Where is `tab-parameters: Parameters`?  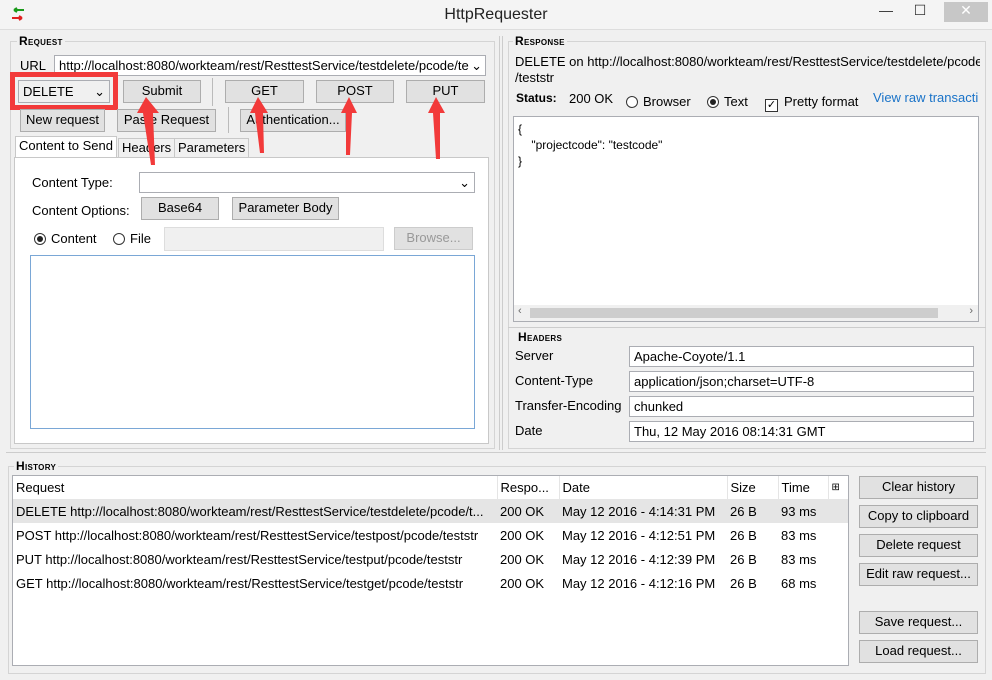
tab-parameters: Parameters is located at coordinates (212, 148).